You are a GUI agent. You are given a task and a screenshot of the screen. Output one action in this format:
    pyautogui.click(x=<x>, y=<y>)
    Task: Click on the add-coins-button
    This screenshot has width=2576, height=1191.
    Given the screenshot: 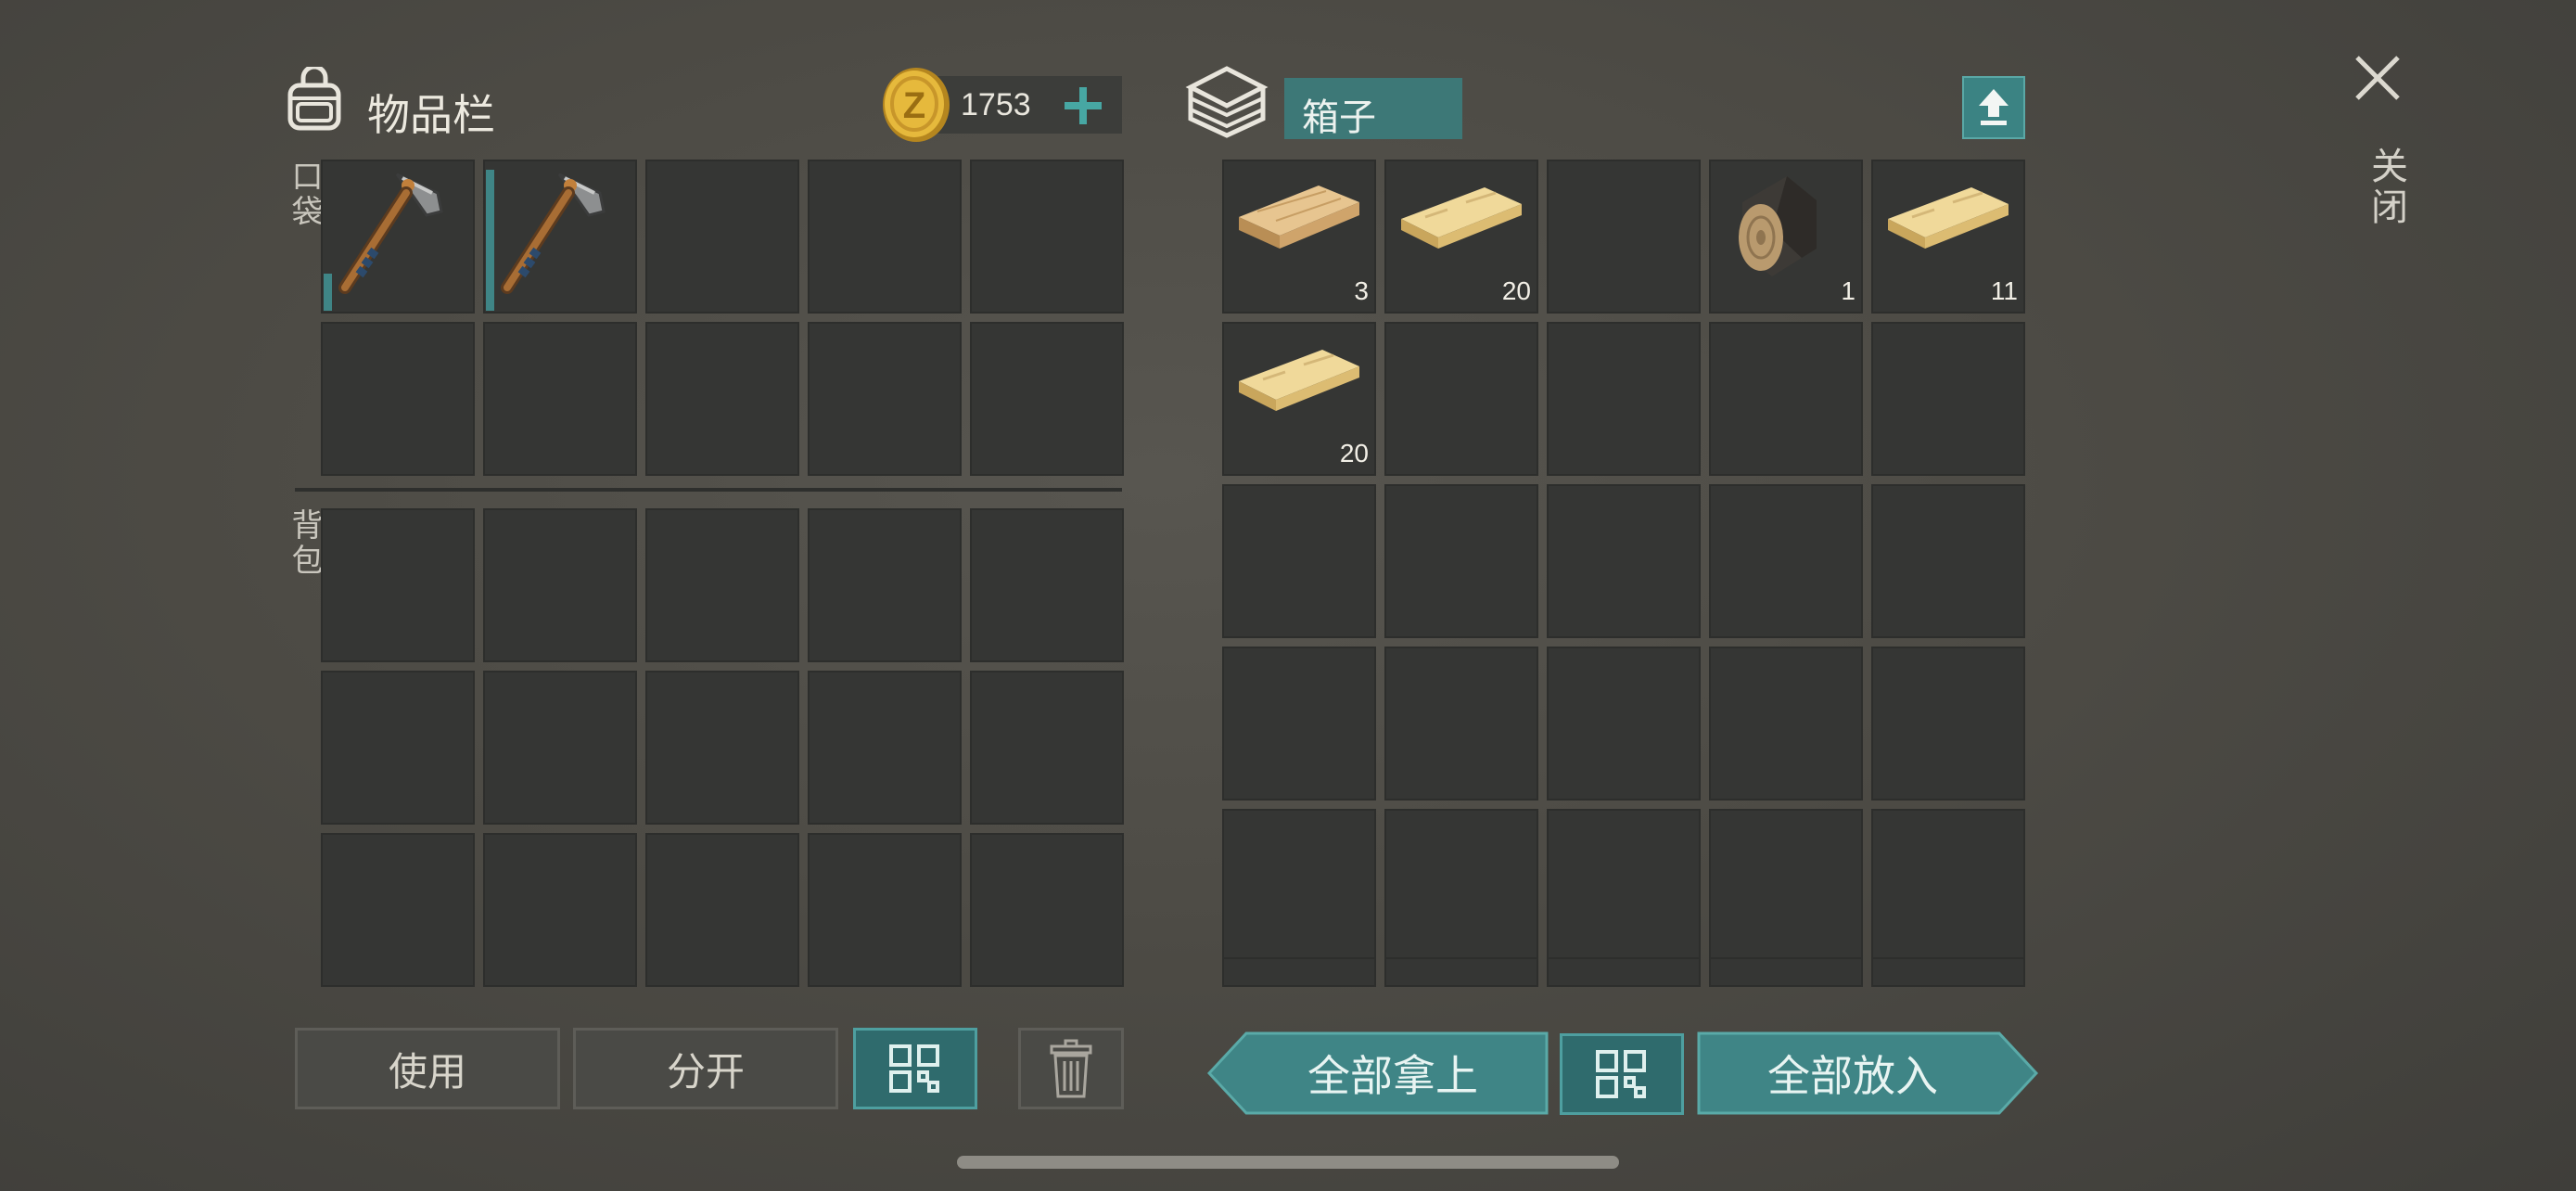 What is the action you would take?
    pyautogui.click(x=1083, y=105)
    